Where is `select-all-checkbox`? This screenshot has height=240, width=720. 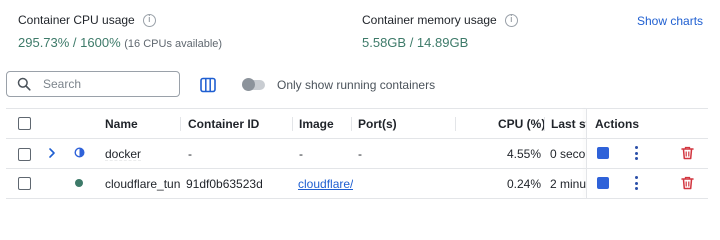
select-all-checkbox is located at coordinates (24, 123).